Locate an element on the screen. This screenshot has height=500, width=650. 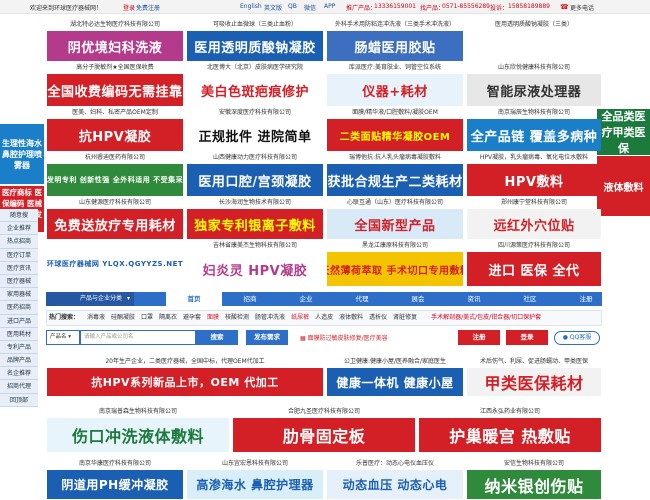
ad-caption: 医美、妇科、私密产品OEM定制 is located at coordinates (115, 113).